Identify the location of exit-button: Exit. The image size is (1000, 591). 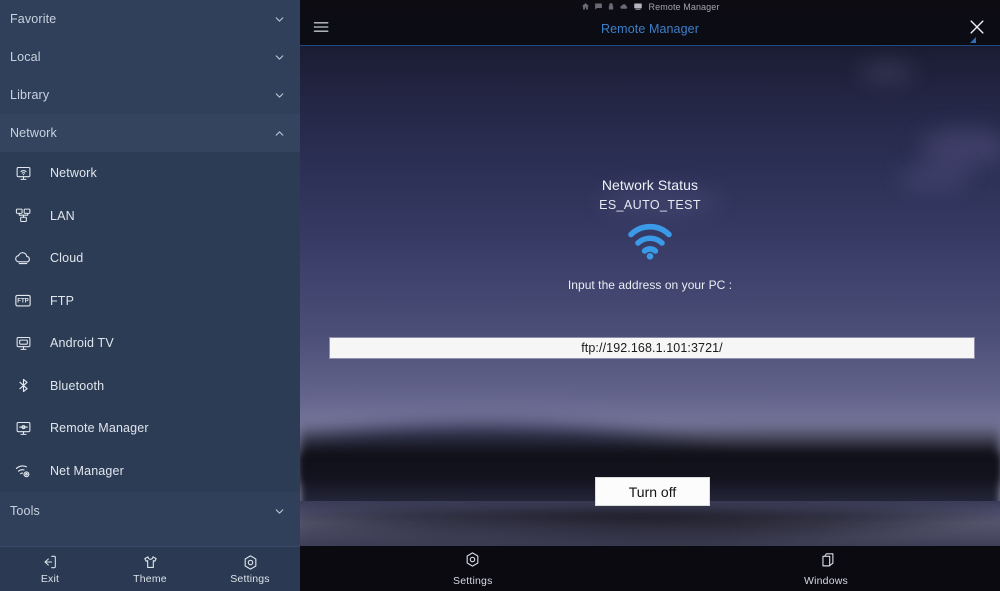
(50, 569).